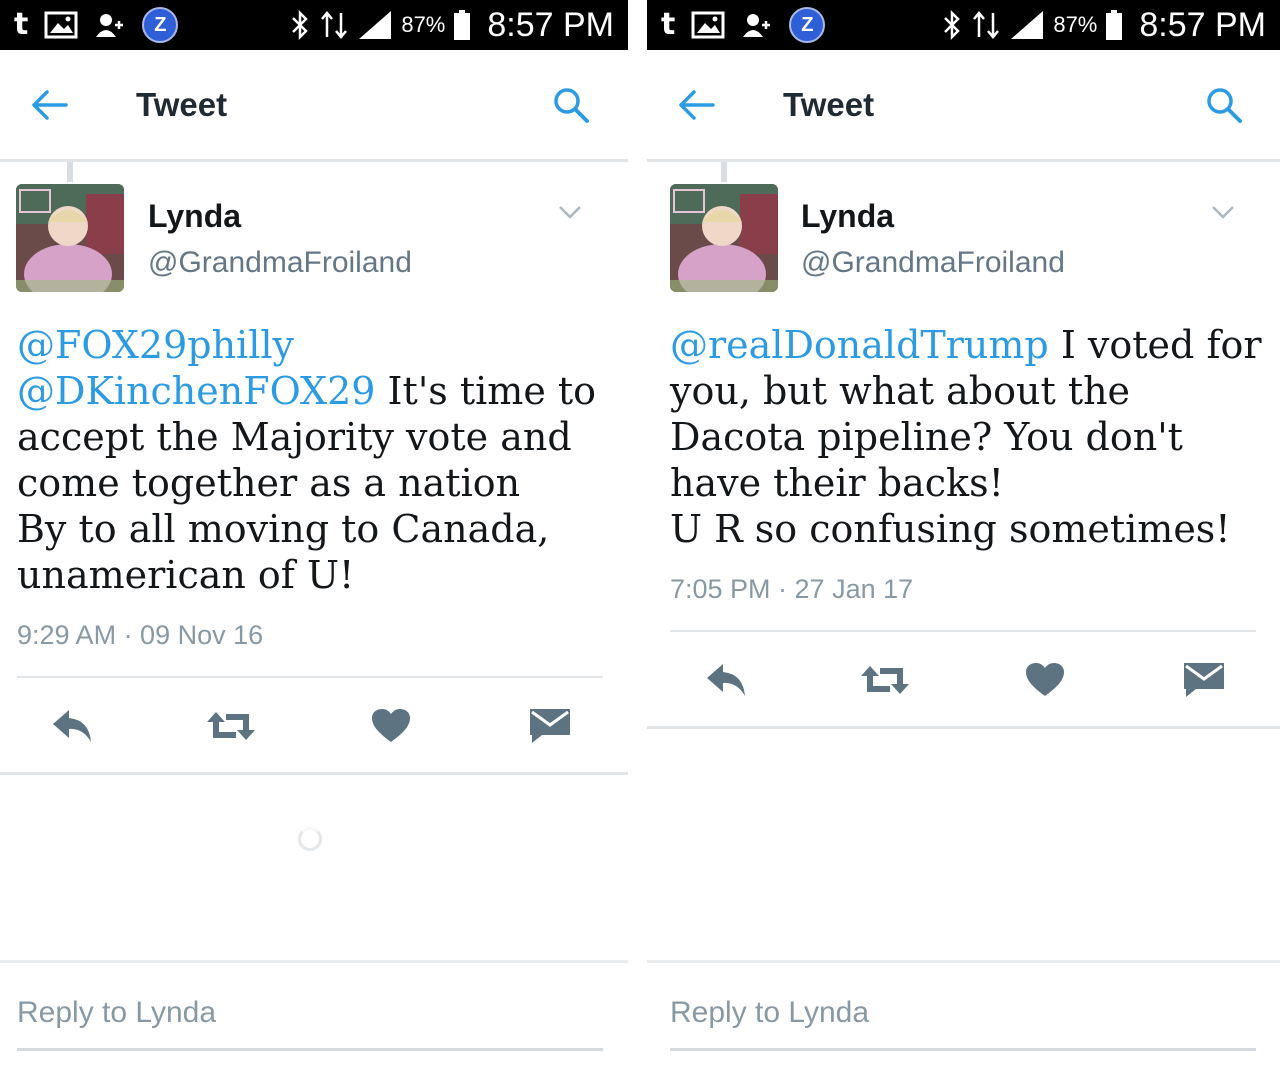 The height and width of the screenshot is (1076, 1280). Describe the element at coordinates (140, 635) in the screenshot. I see `tweet-timestamp: 9:29 AM · 09 Nov 16` at that location.